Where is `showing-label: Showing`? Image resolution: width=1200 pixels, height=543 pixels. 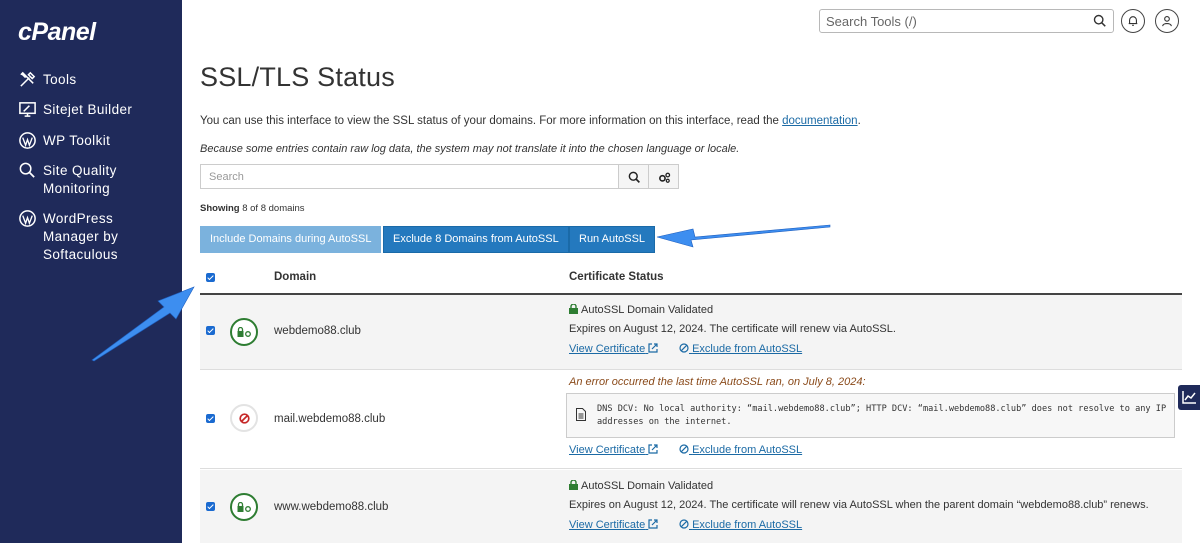 showing-label: Showing is located at coordinates (220, 208).